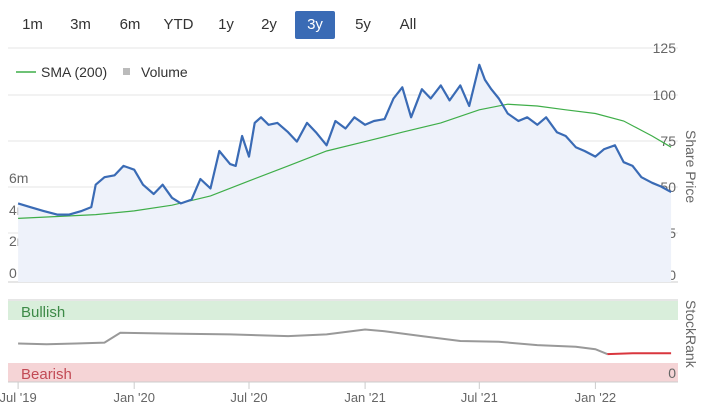  Describe the element at coordinates (74, 72) in the screenshot. I see `legend-sma-label: SMA (200)` at that location.